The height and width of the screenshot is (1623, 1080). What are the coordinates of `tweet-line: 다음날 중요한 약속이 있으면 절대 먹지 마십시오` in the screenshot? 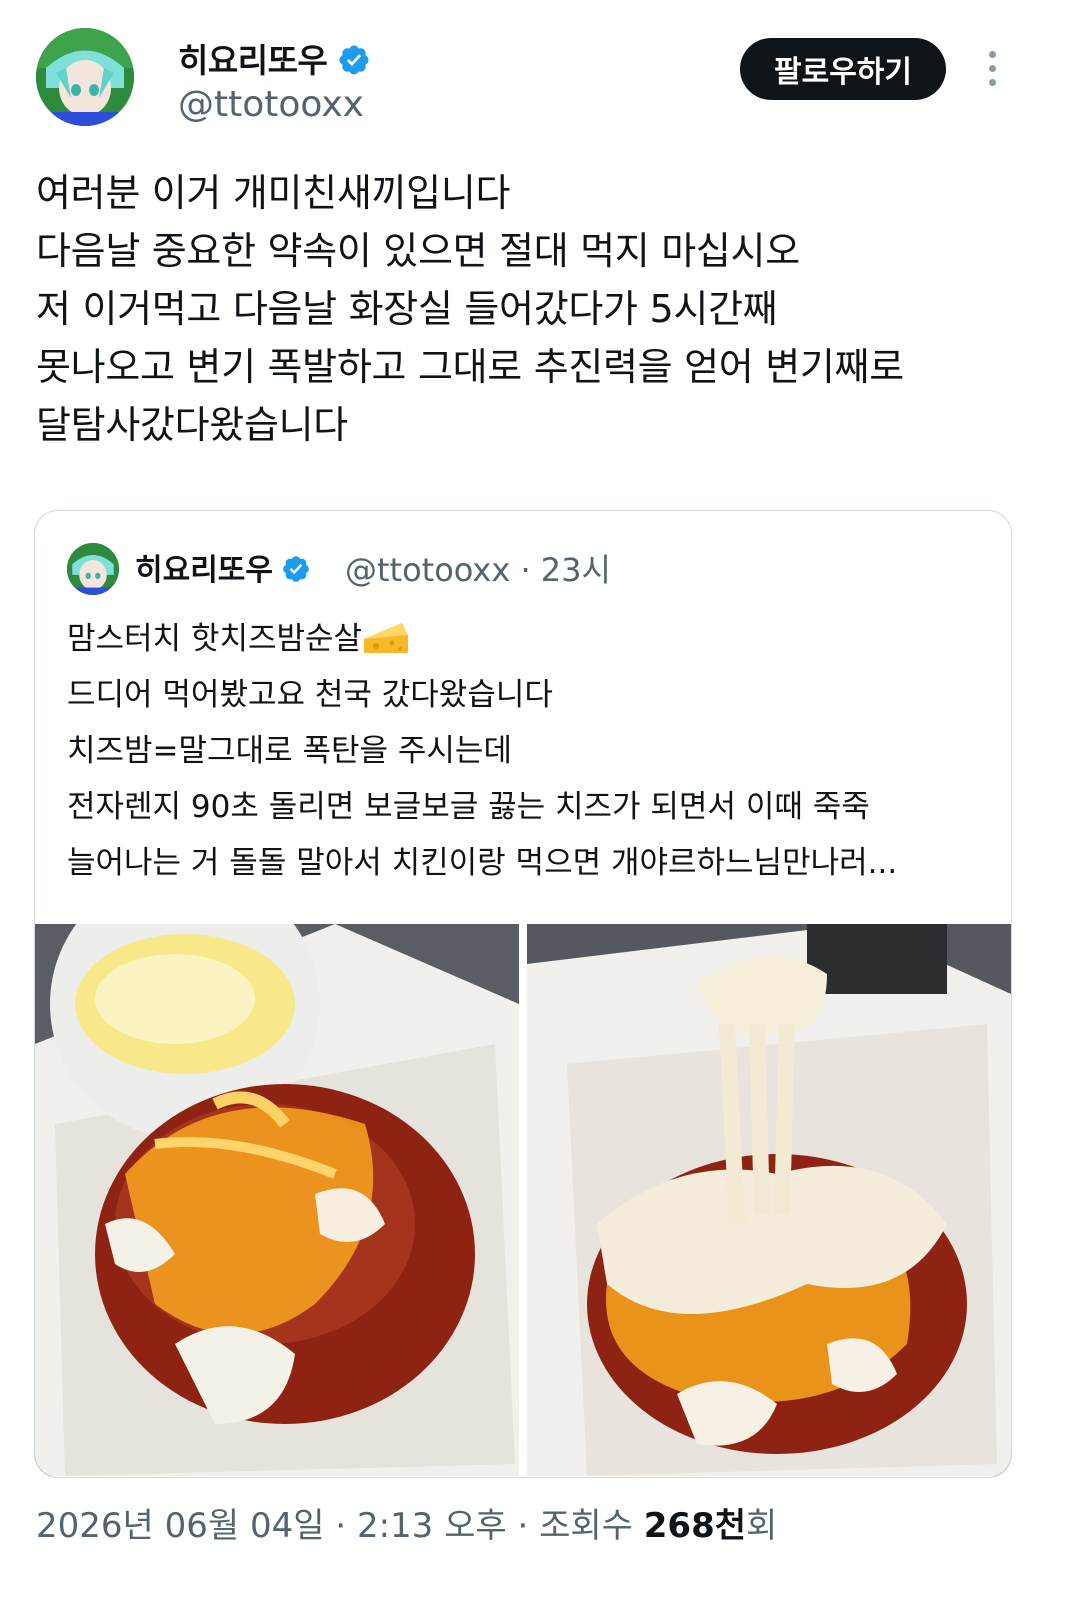 It's located at (418, 251).